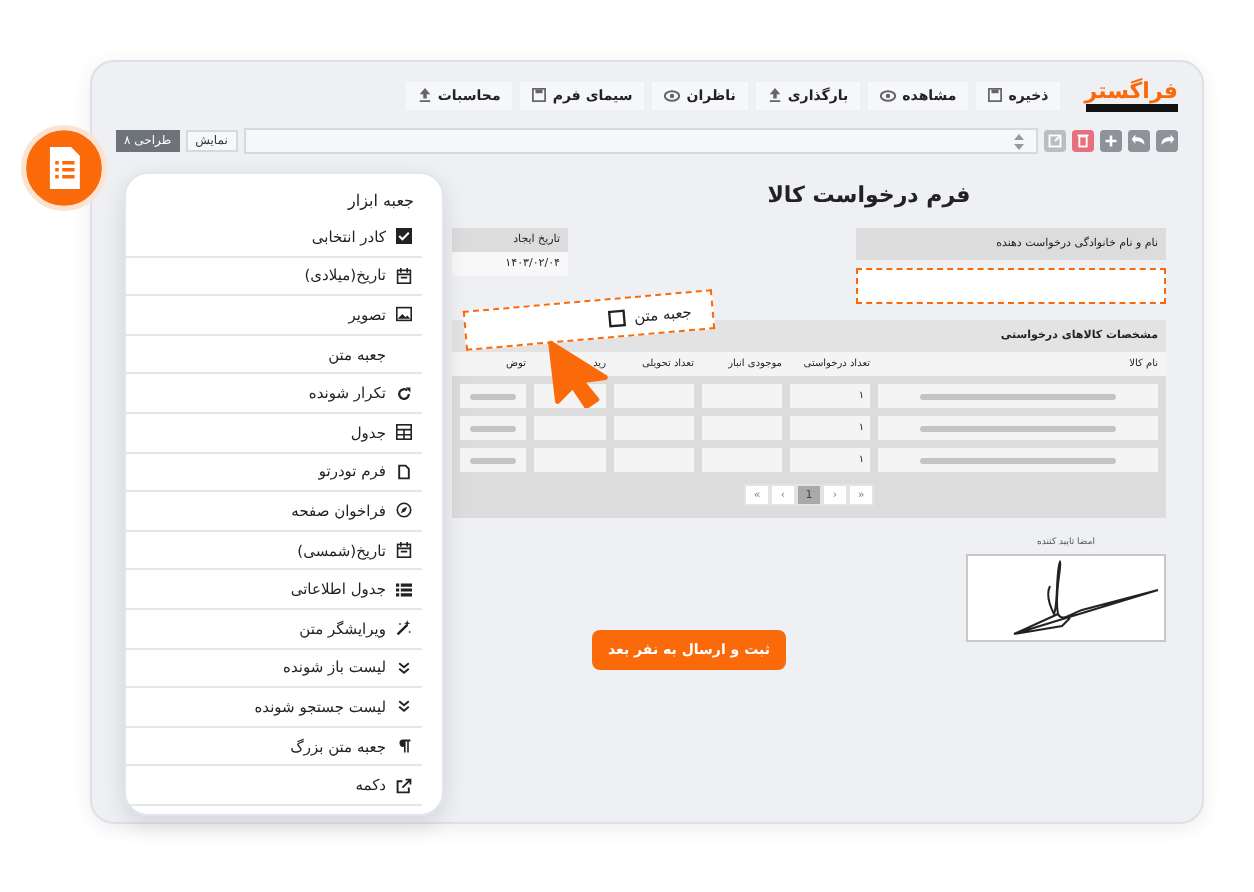 The image size is (1254, 892). What do you see at coordinates (64, 168) in the screenshot?
I see `list-badge-icon` at bounding box center [64, 168].